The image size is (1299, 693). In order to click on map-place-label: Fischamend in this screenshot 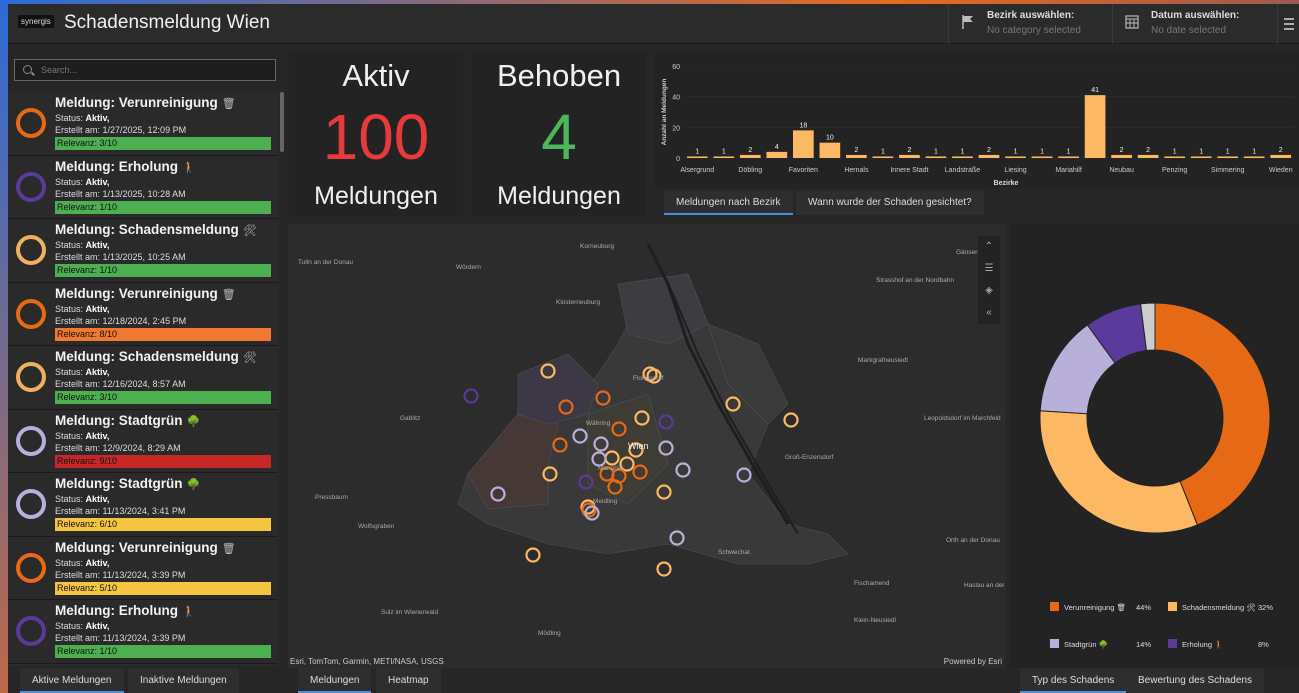, I will do `click(872, 583)`.